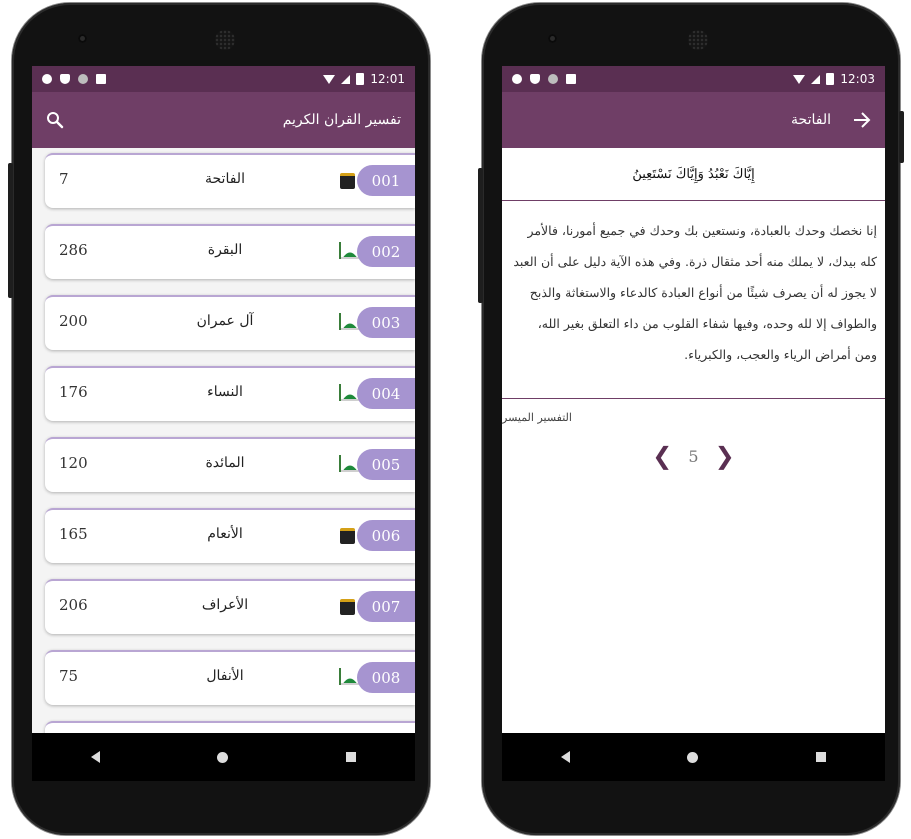 This screenshot has height=839, width=911. What do you see at coordinates (69, 676) in the screenshot?
I see `verse-count: 75` at bounding box center [69, 676].